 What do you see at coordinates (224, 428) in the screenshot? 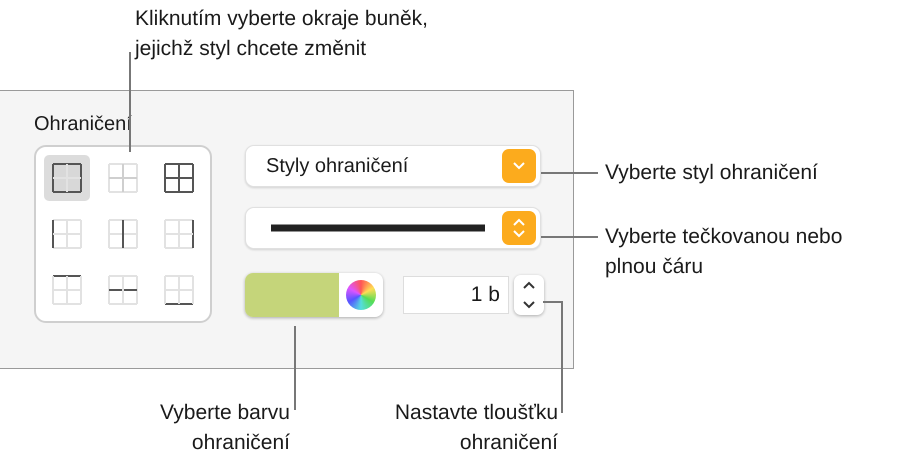
I see `callout-text: Vyberte barvu ohraničení` at bounding box center [224, 428].